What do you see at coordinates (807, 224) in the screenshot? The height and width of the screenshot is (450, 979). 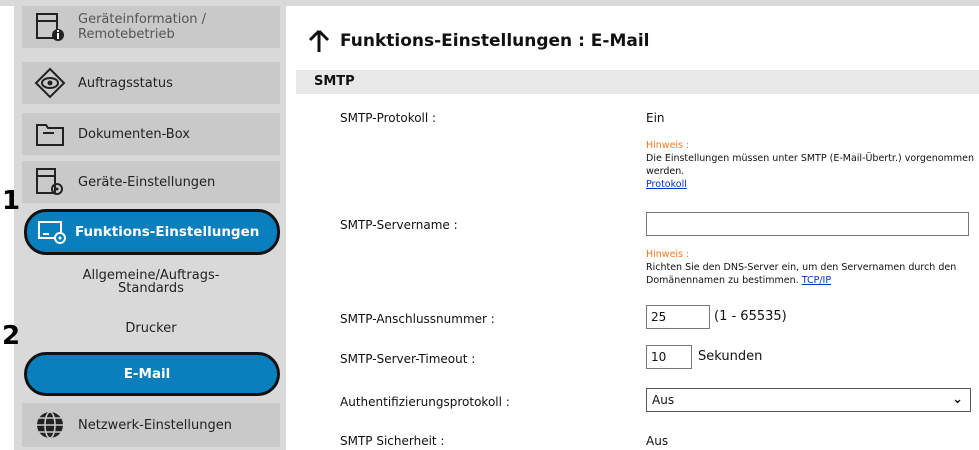 I see `smtp-servername-input` at bounding box center [807, 224].